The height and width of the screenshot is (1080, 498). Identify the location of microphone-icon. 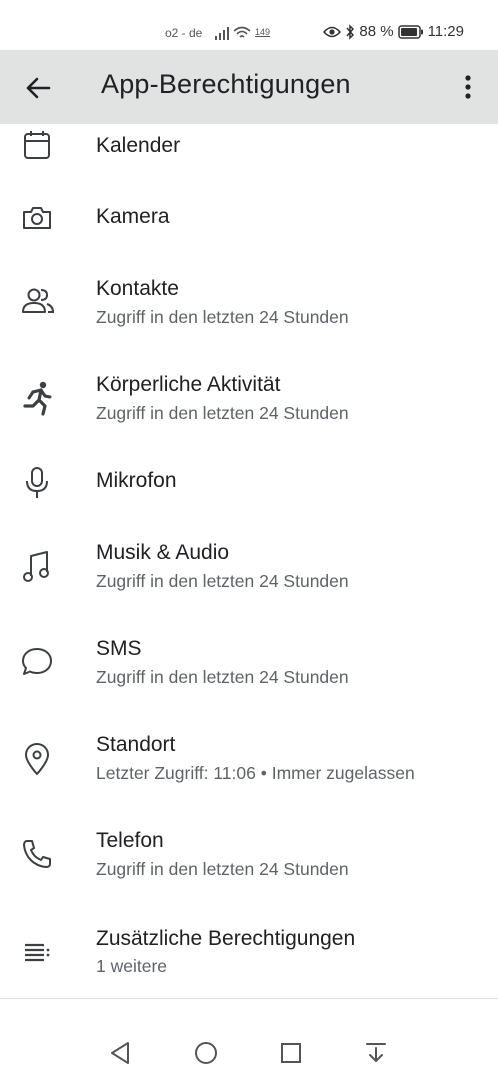
(37, 482).